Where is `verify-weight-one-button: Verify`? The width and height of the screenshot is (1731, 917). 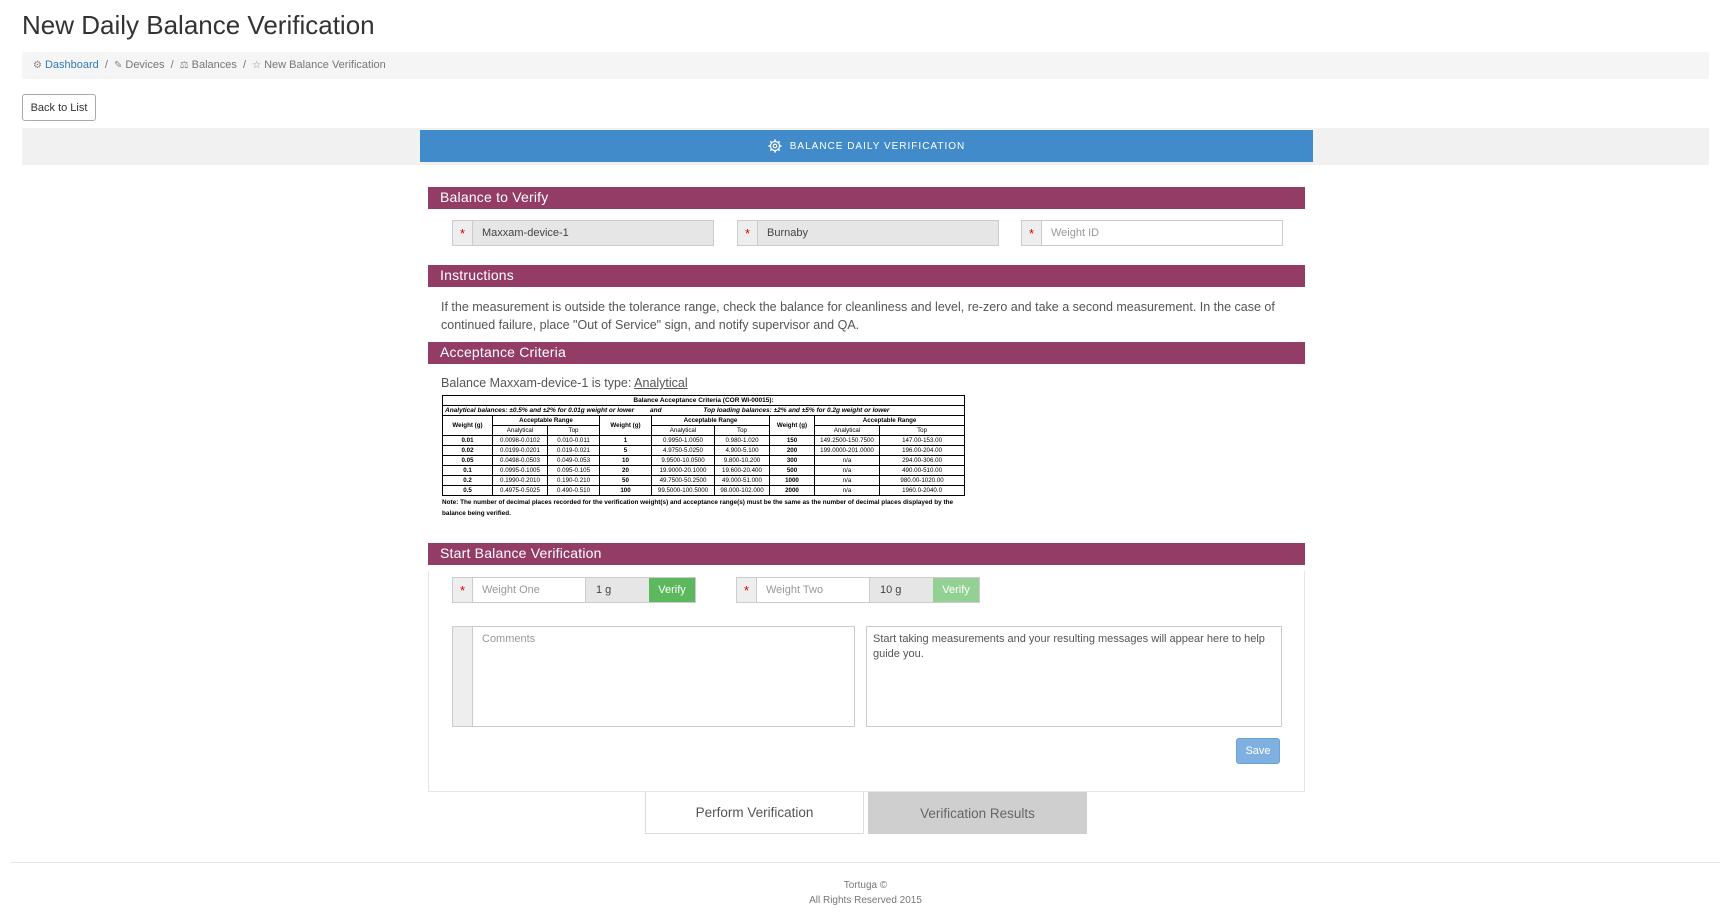
verify-weight-one-button: Verify is located at coordinates (672, 590).